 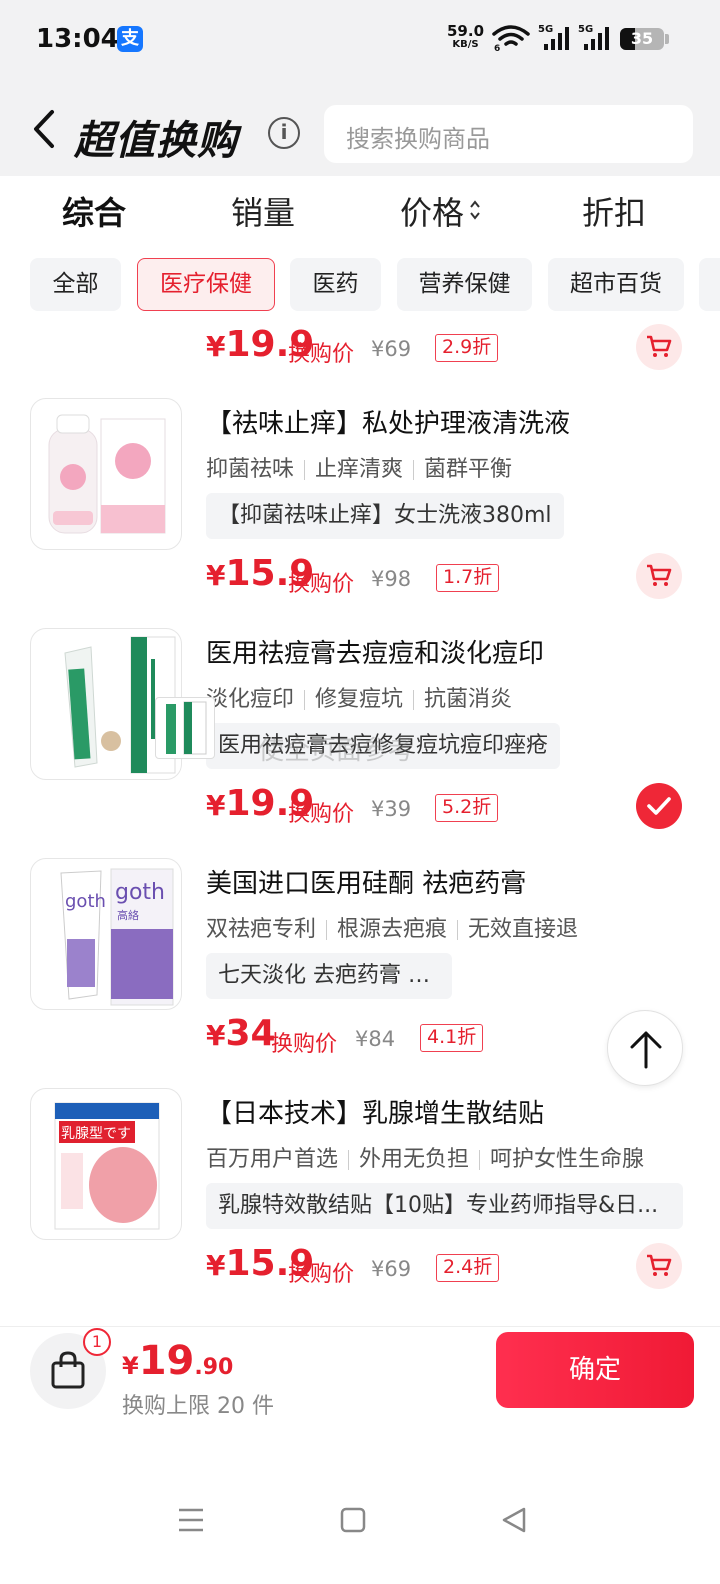 What do you see at coordinates (508, 134) in the screenshot?
I see `search-input: 搜索换购商品` at bounding box center [508, 134].